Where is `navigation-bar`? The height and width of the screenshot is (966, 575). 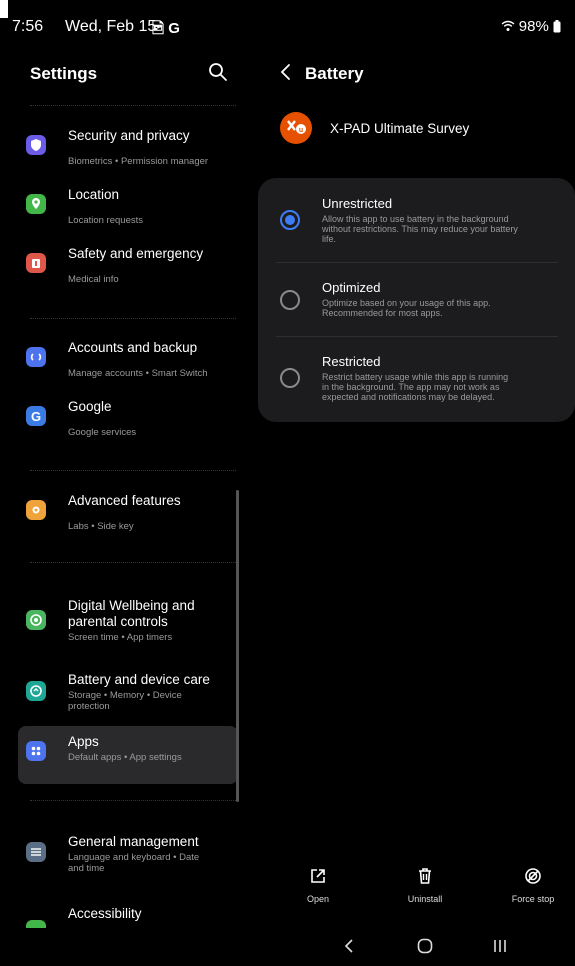 navigation-bar is located at coordinates (291, 946).